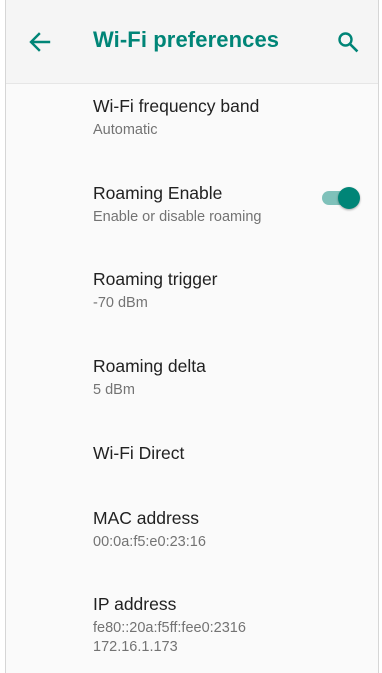 This screenshot has height=673, width=382. I want to click on pref-roaming-delta: Roaming delta 5 dBm, so click(192, 387).